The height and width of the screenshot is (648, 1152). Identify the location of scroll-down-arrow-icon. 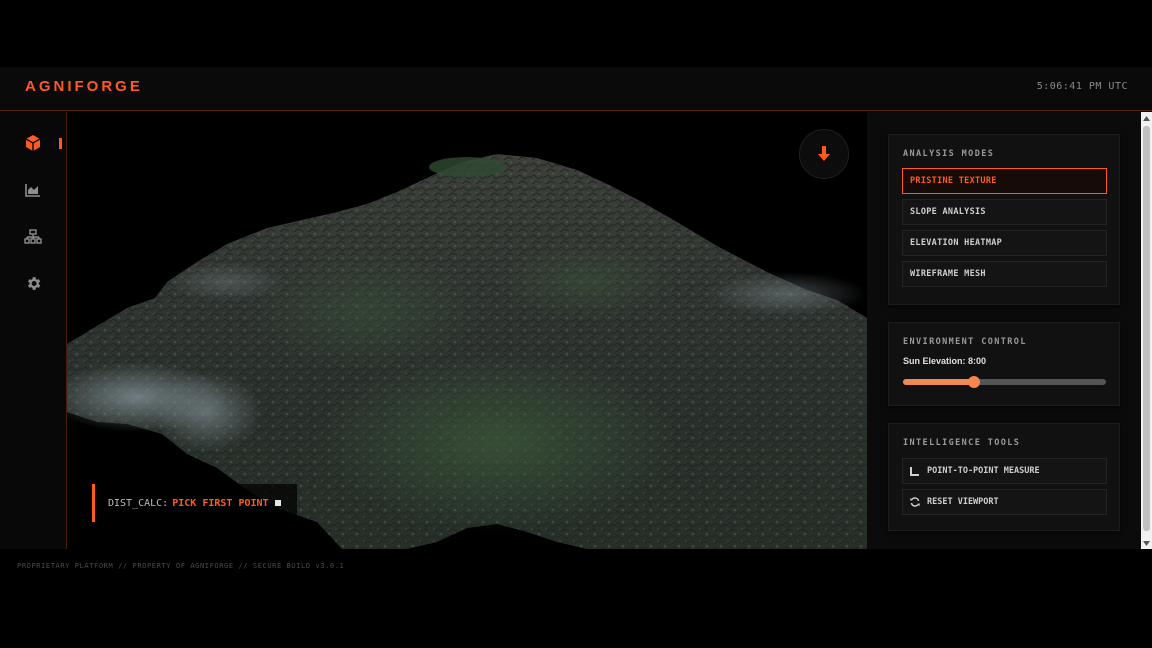
(1146, 543).